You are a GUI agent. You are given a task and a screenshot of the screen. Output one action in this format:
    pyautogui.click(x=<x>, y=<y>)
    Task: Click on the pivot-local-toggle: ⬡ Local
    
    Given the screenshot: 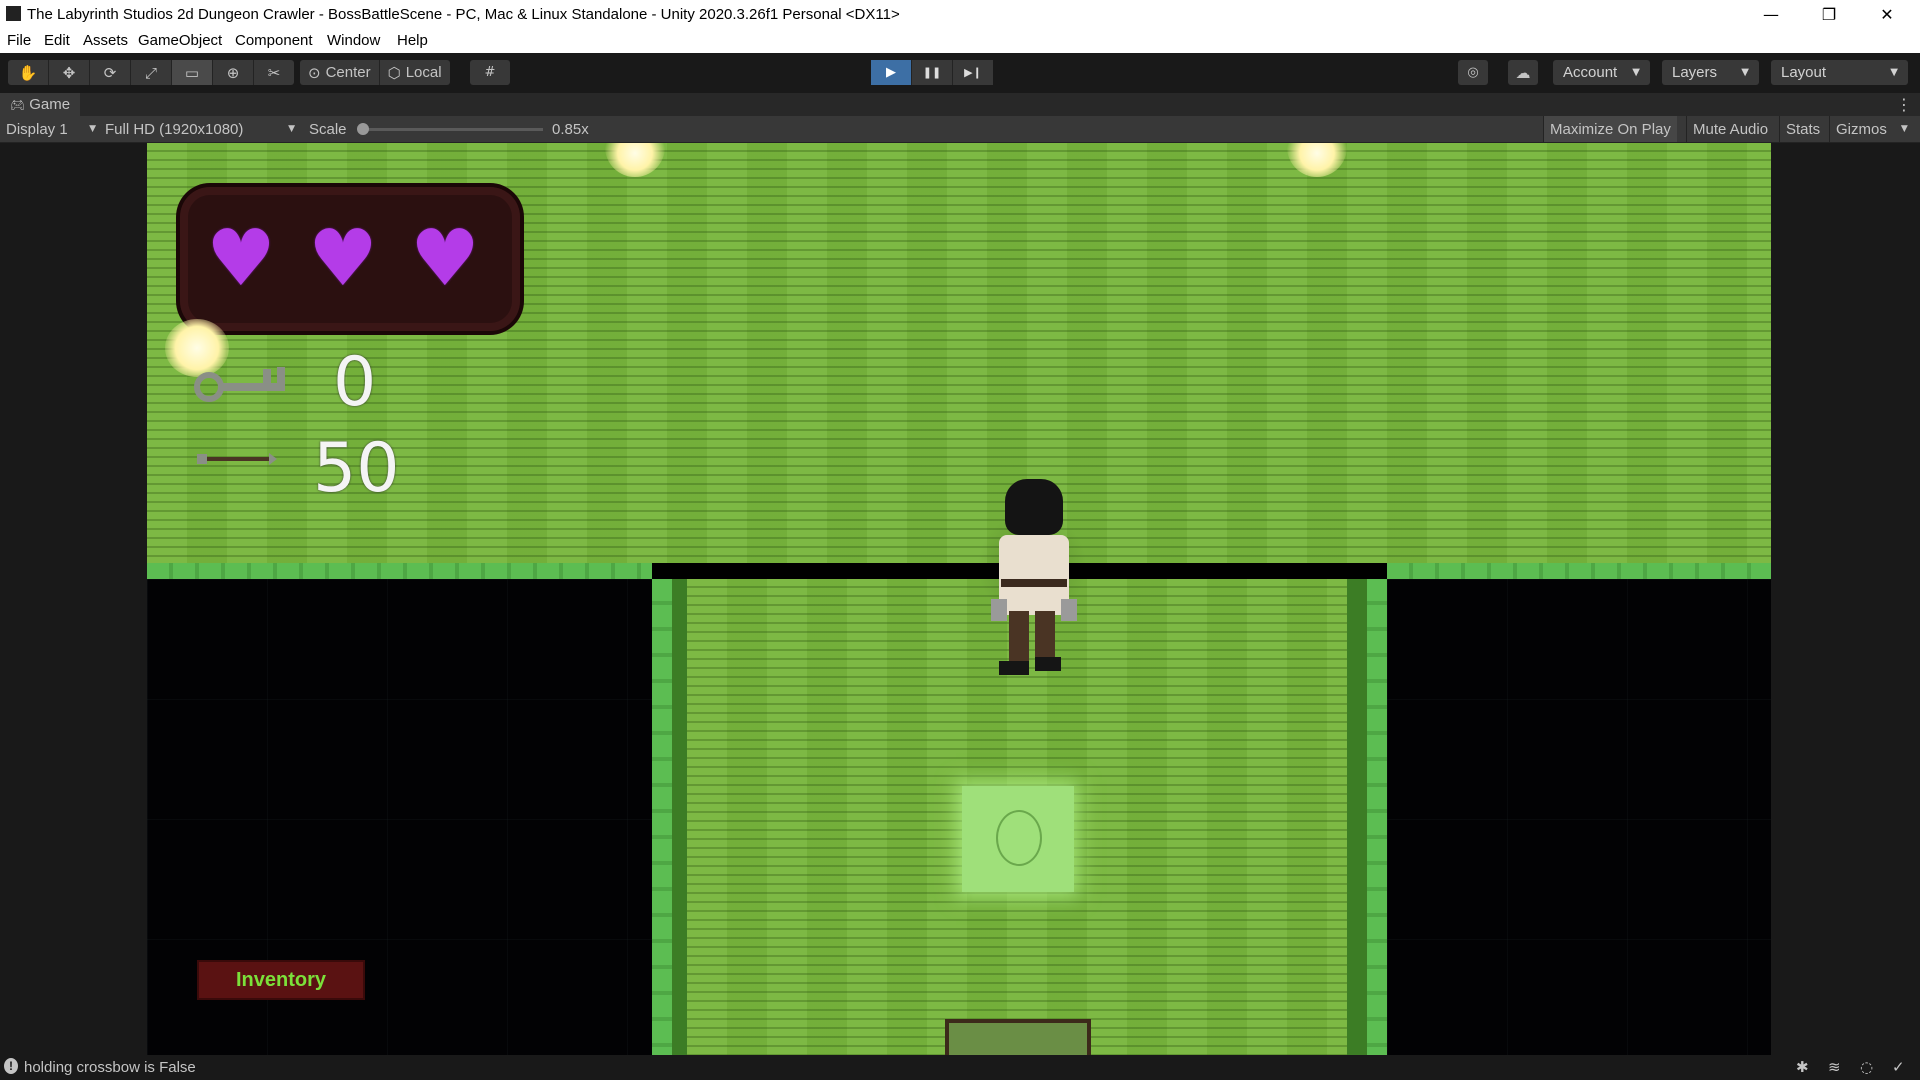 What is the action you would take?
    pyautogui.click(x=415, y=72)
    